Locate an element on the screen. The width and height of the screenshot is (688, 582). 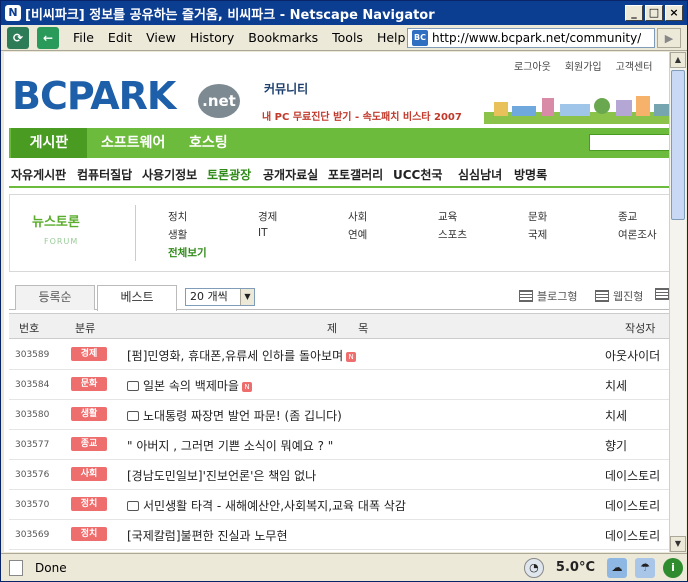
table-row: 303580 생활 노대통령 짜장면 발언 파문! (좀 깁니다) 치세 is located at coordinates (339, 415).